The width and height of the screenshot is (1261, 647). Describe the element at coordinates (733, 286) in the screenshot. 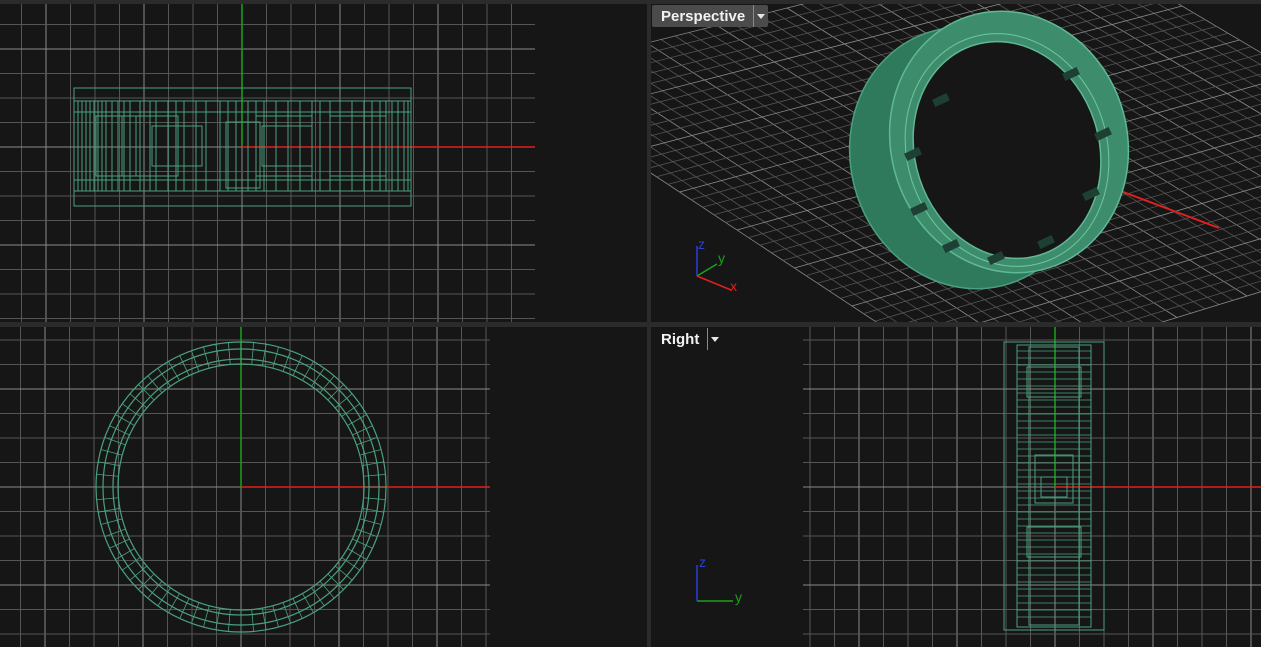

I see `axis-label-x: x` at that location.